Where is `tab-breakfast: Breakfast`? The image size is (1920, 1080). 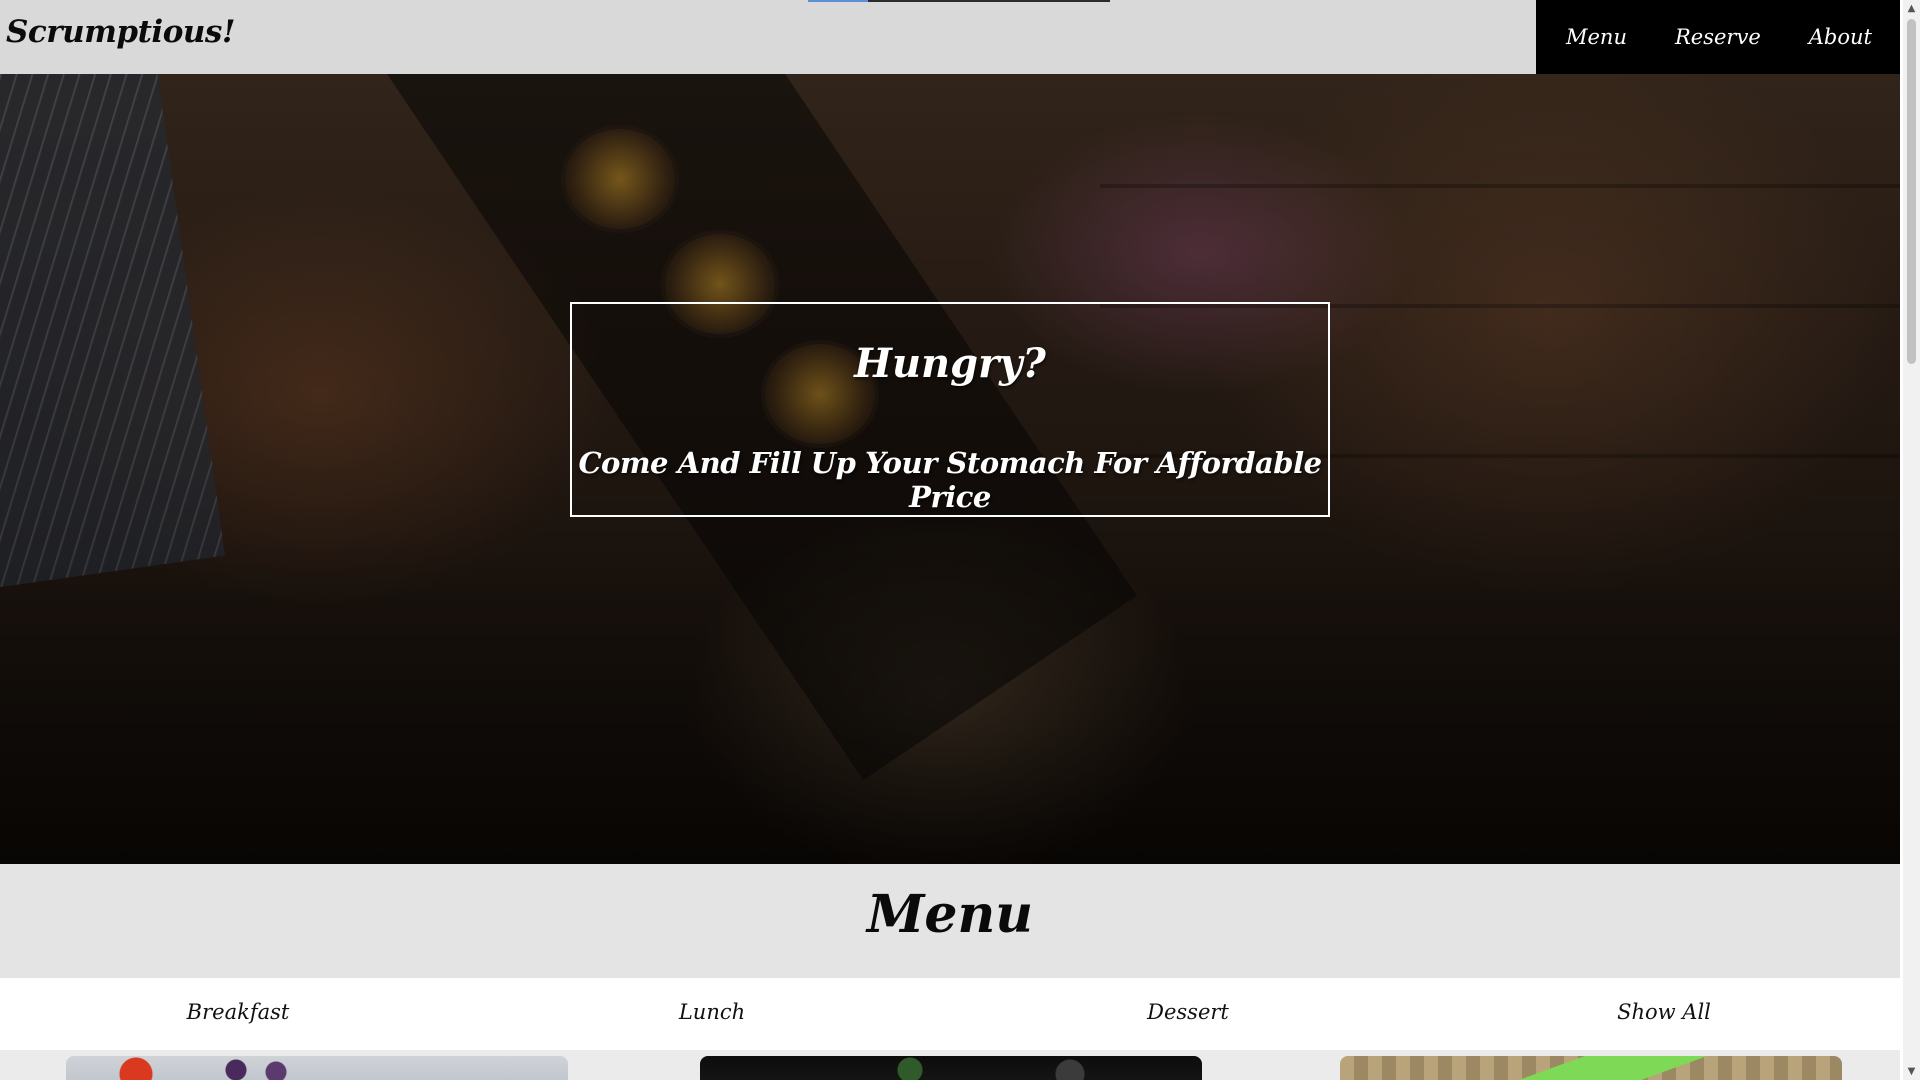
tab-breakfast: Breakfast is located at coordinates (238, 1012).